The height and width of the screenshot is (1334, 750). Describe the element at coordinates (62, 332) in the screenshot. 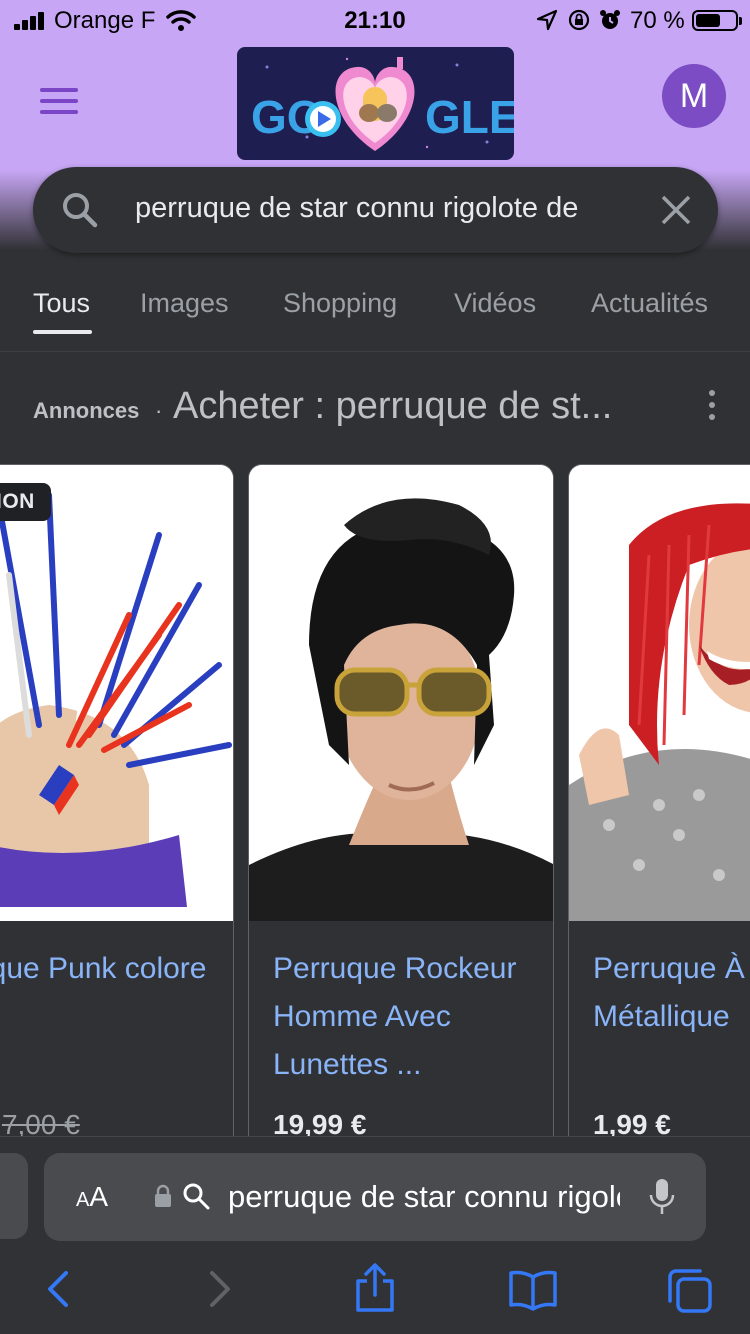

I see `active-tab-indicator` at that location.